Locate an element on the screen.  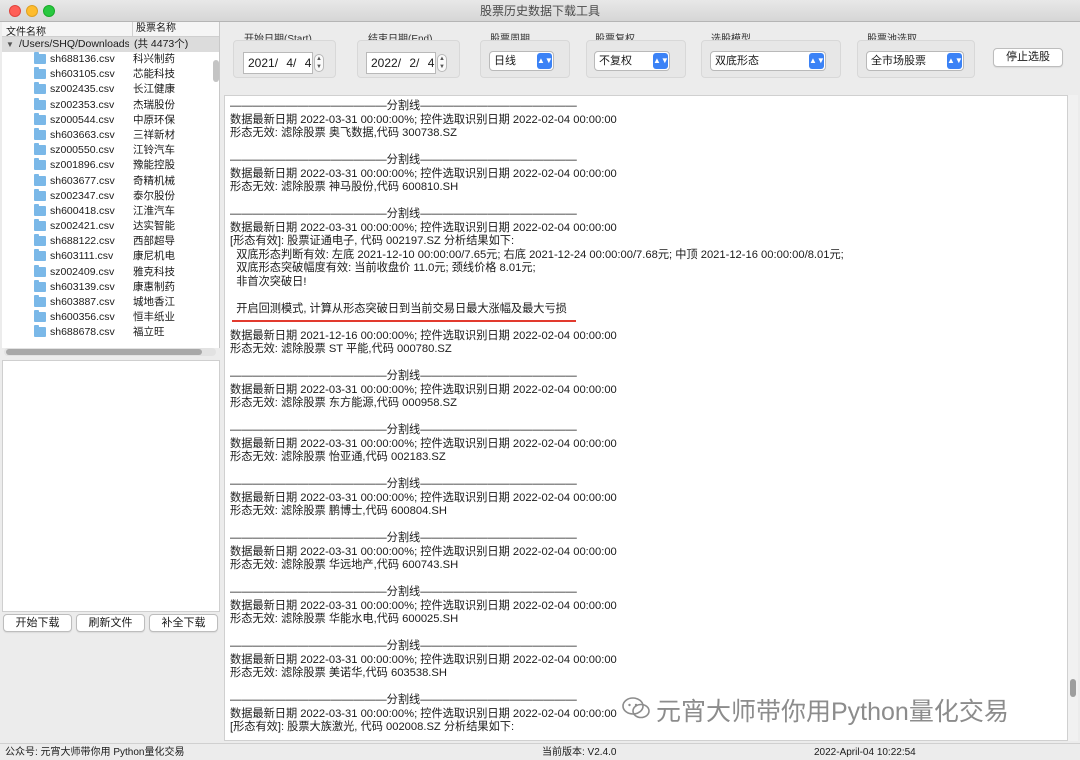
status-wechat: 公众号: 元宵大师带你用 Python量化交易 is located at coordinates (95, 752).